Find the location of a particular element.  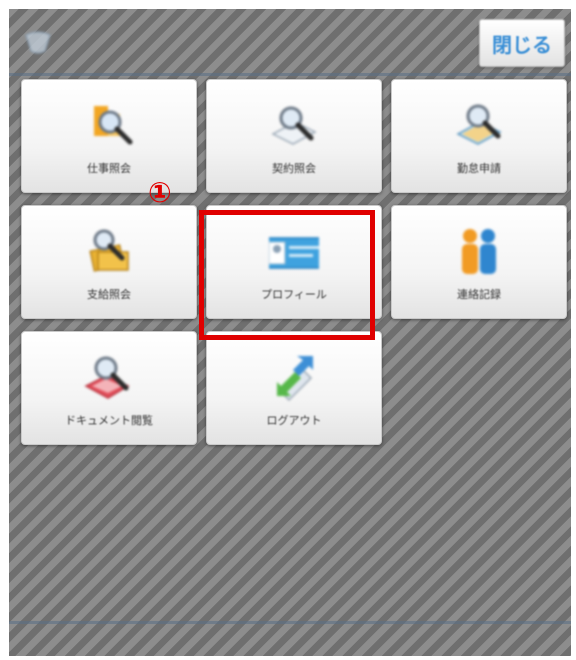

tile-label: ログアウト is located at coordinates (294, 420).